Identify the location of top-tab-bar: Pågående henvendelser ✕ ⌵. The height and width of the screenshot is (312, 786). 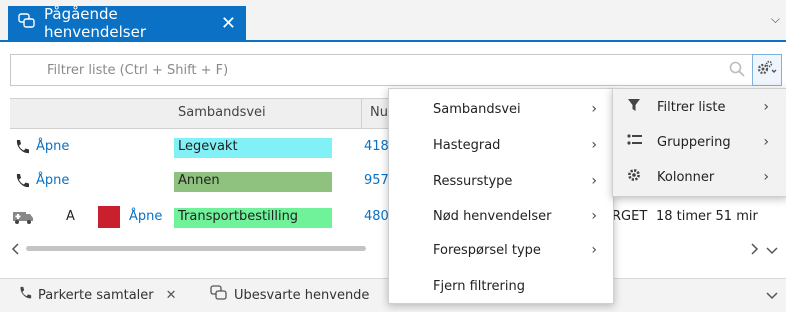
(393, 21).